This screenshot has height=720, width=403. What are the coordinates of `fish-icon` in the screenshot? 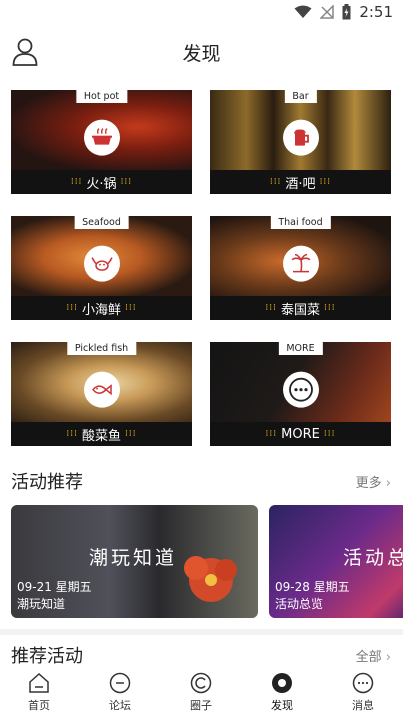 It's located at (101, 389).